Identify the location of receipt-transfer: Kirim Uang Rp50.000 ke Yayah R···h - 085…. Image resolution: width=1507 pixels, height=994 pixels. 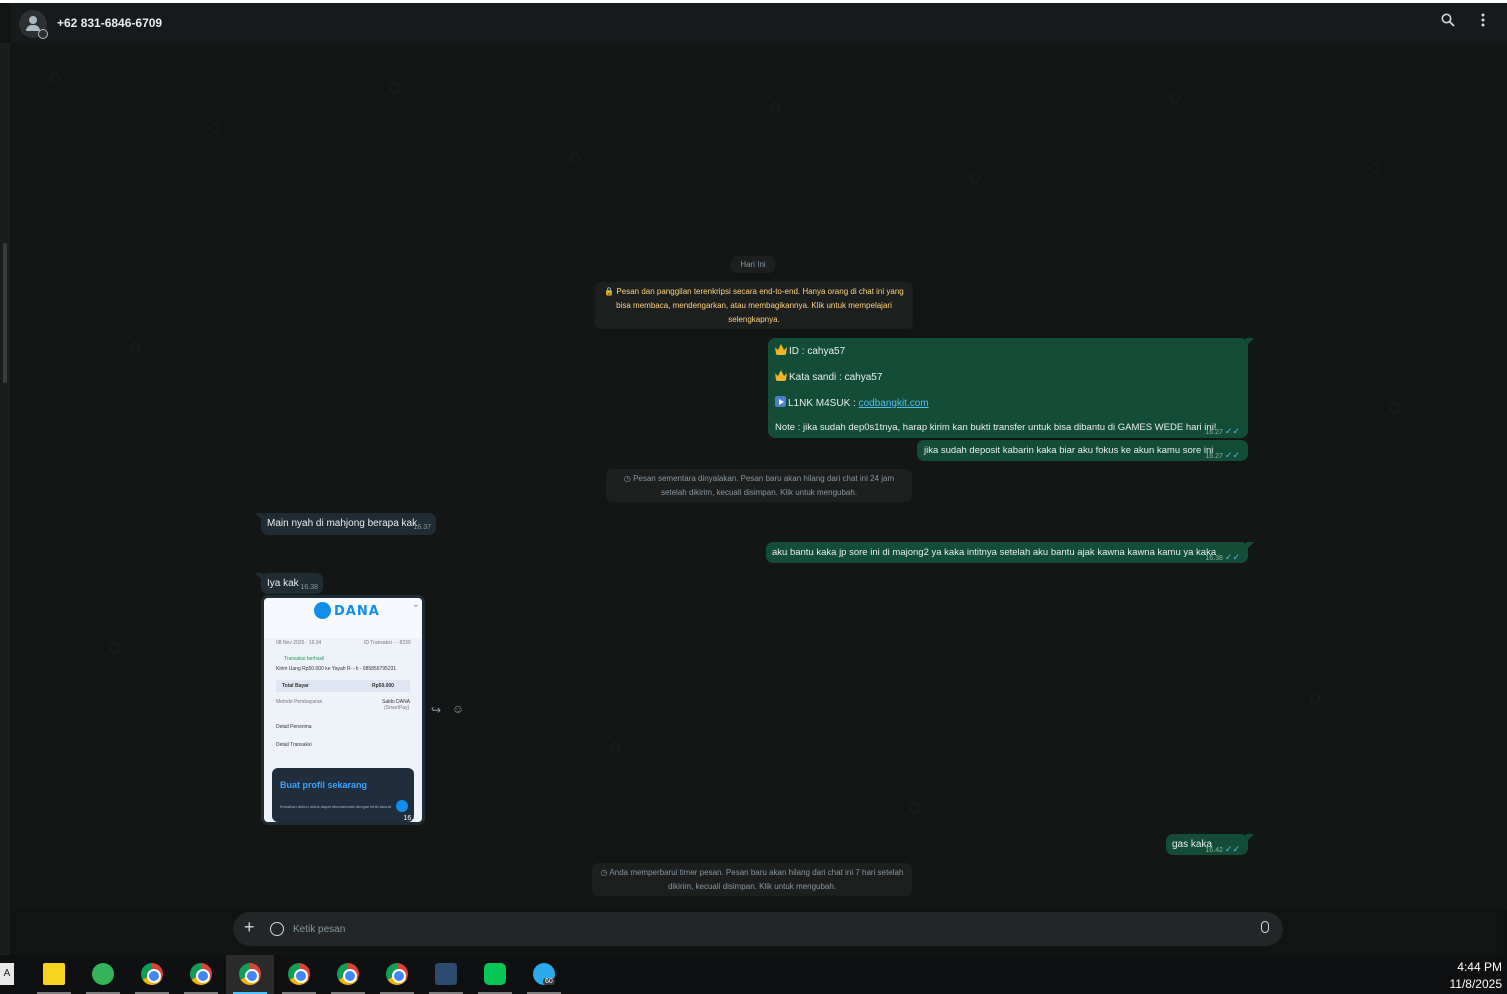
(336, 669).